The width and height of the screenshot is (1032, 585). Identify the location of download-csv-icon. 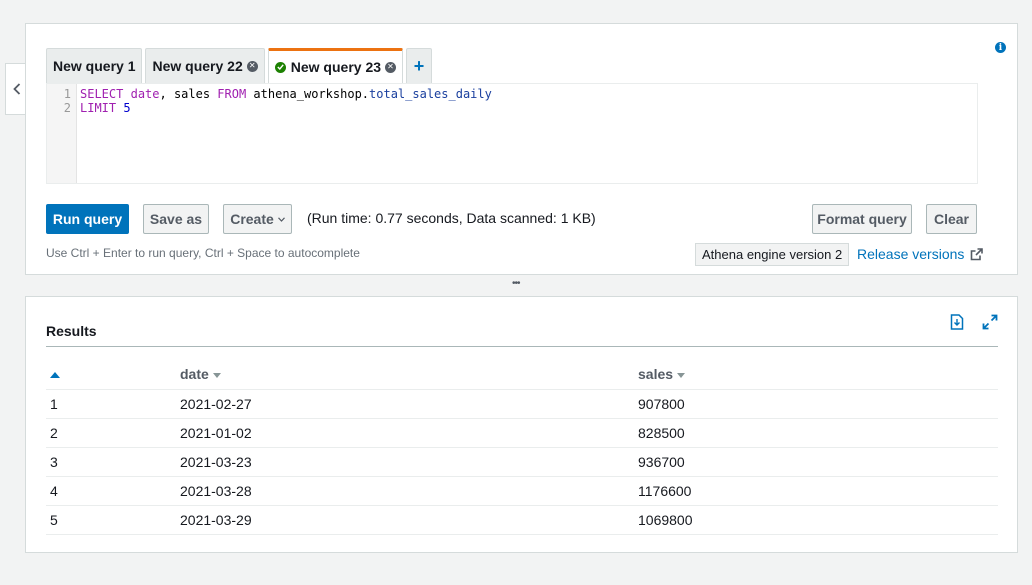
(957, 322).